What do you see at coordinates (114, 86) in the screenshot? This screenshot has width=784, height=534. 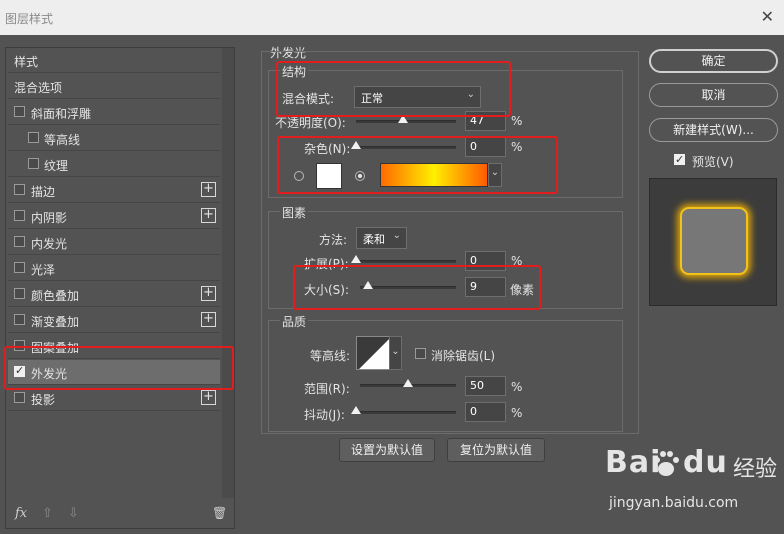 I see `style-item: 混合选项` at bounding box center [114, 86].